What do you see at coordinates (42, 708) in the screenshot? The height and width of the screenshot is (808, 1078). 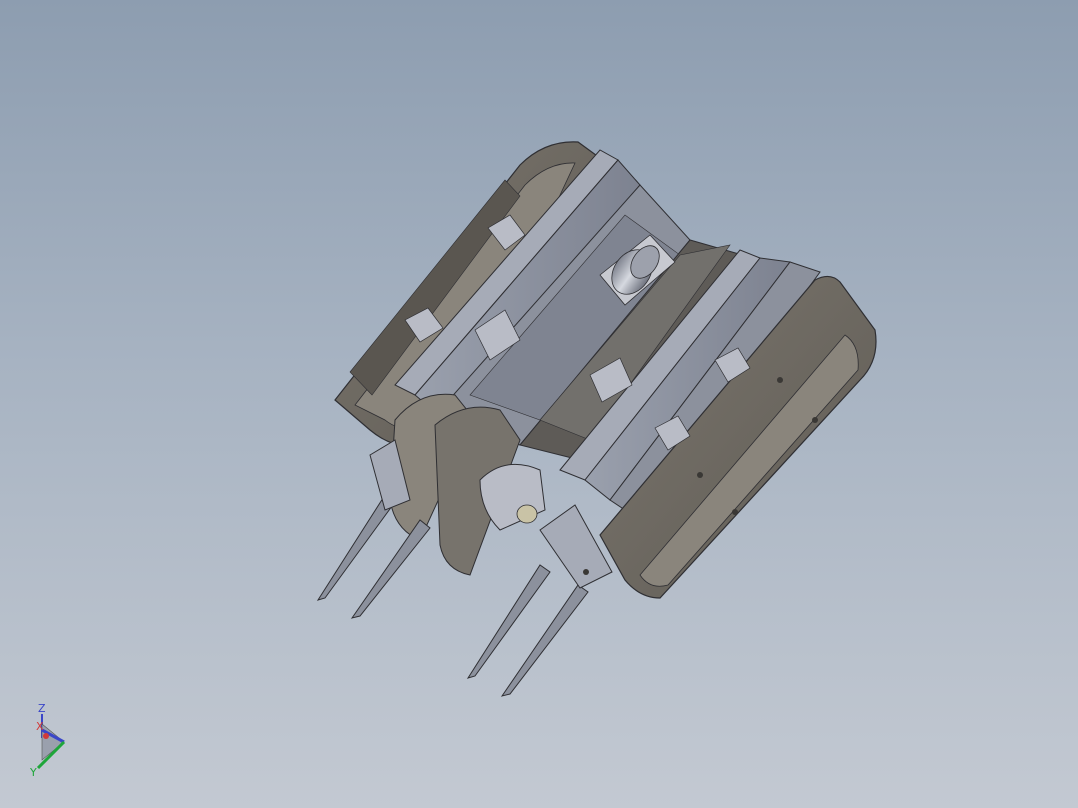 I see `z-axis-label: Z` at bounding box center [42, 708].